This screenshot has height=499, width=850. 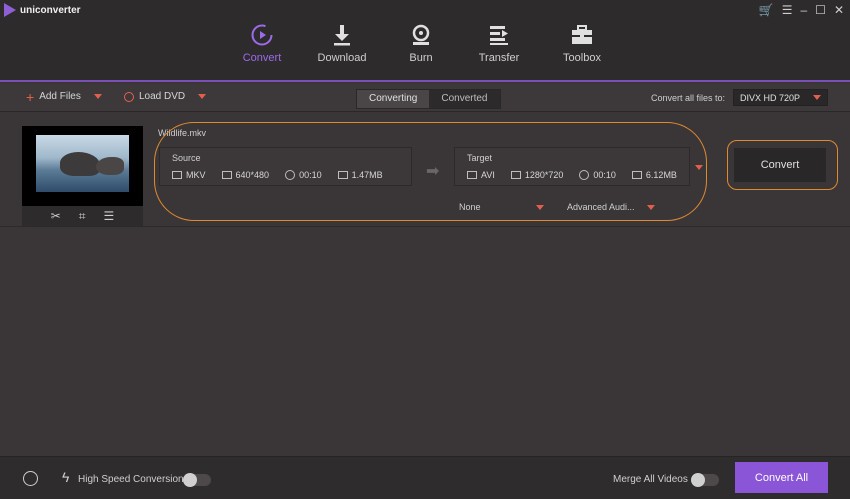 I want to click on lightning-icon: ϟ, so click(x=66, y=477).